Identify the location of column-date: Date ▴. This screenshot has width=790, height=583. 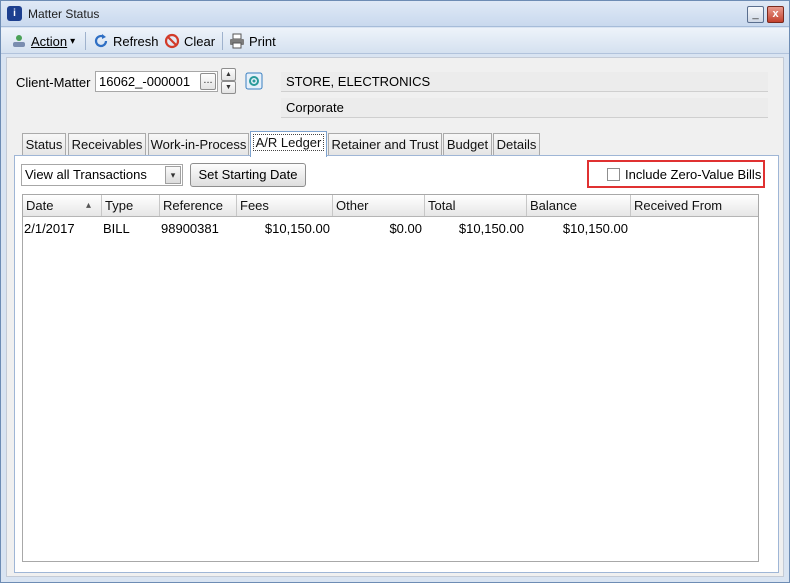
(62, 205).